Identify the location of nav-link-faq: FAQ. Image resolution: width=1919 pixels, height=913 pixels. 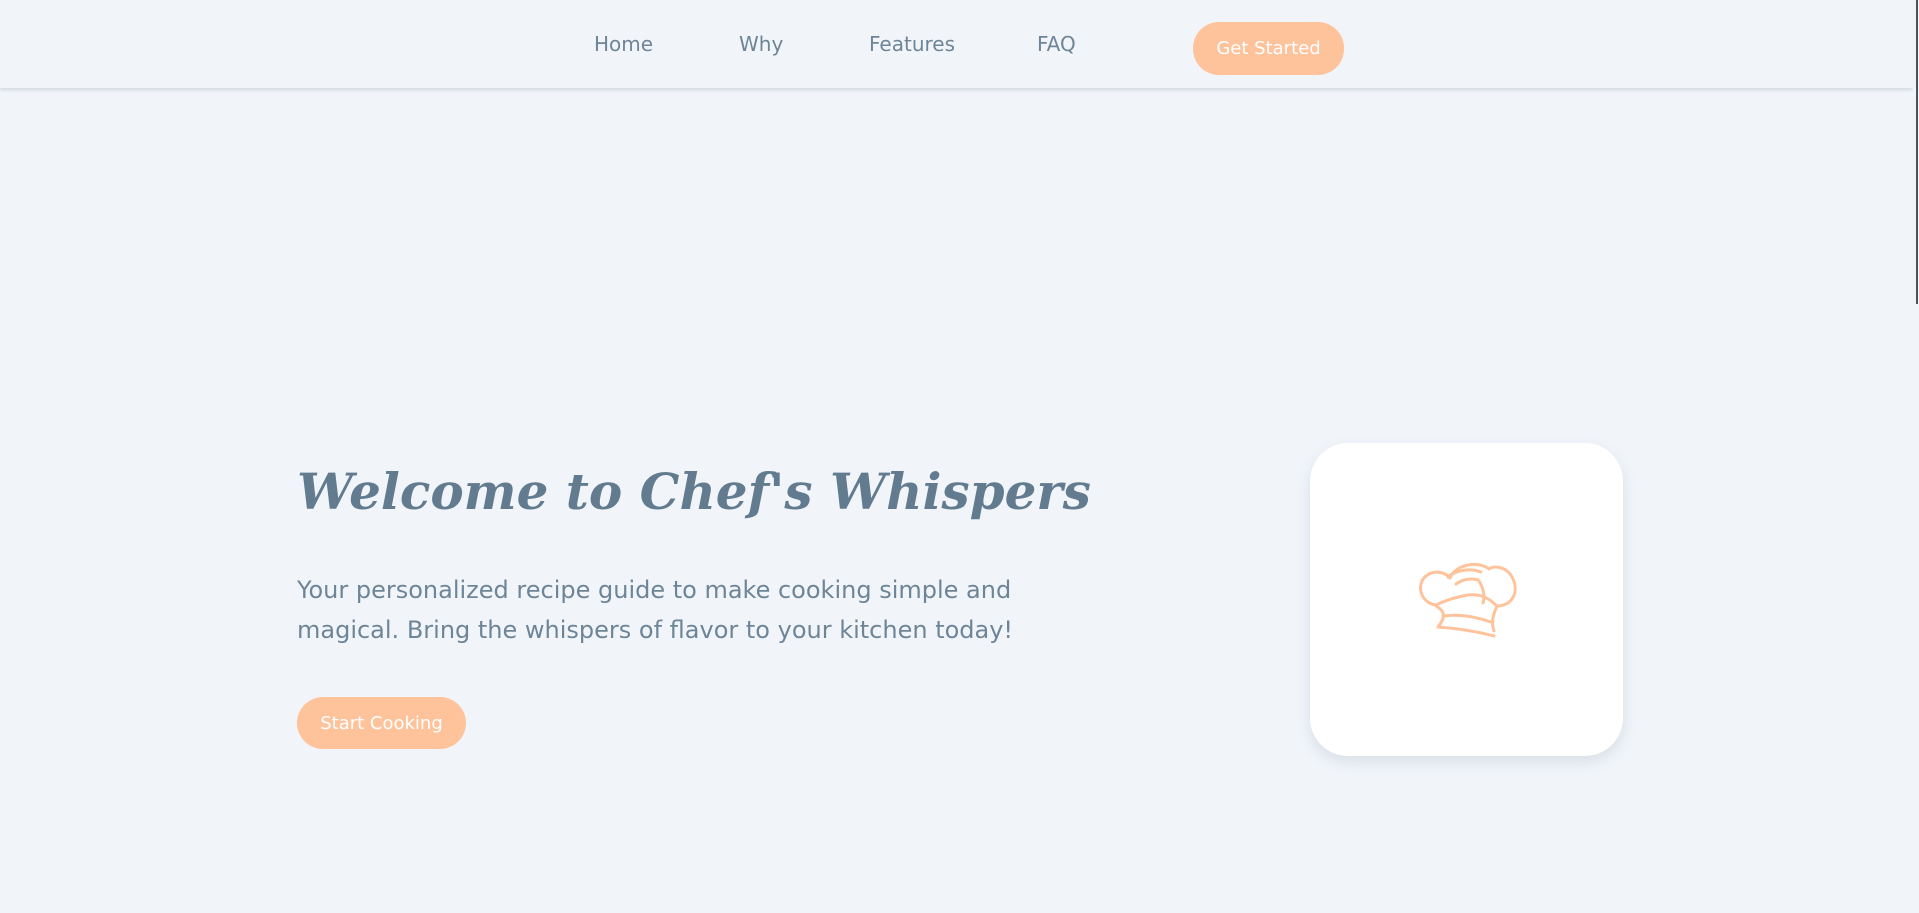
(1056, 44).